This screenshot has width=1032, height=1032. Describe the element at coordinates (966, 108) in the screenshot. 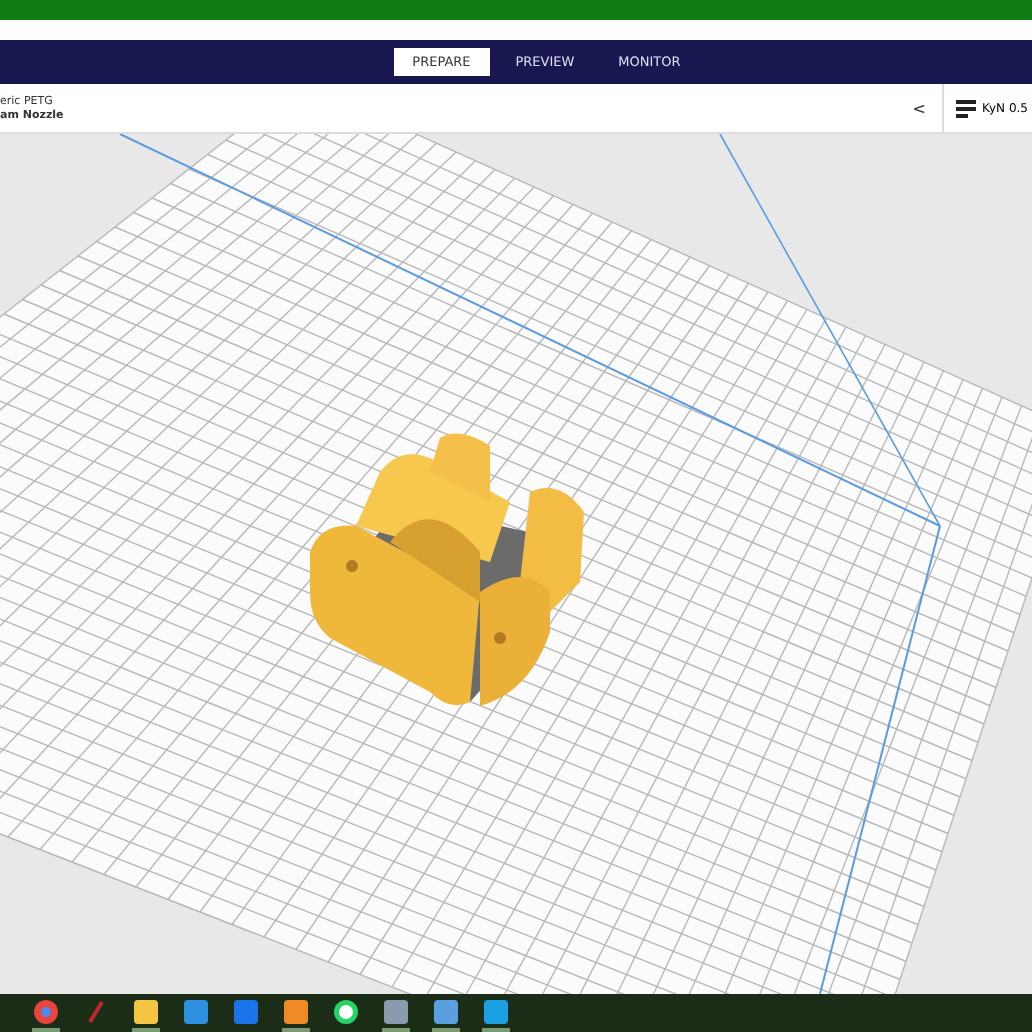

I see `printer-icon` at that location.